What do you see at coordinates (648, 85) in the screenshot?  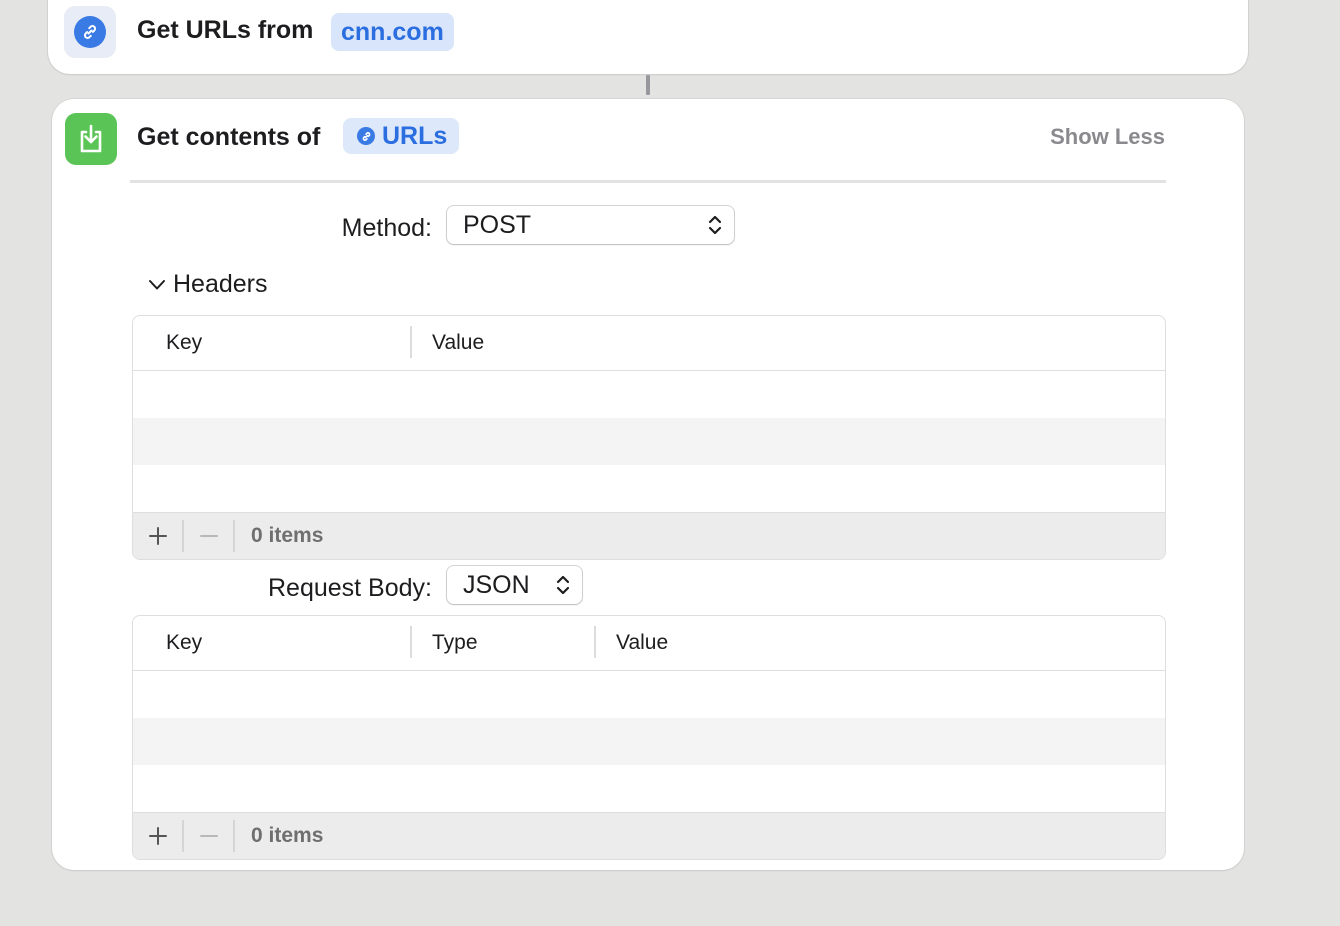 I see `action-connector` at bounding box center [648, 85].